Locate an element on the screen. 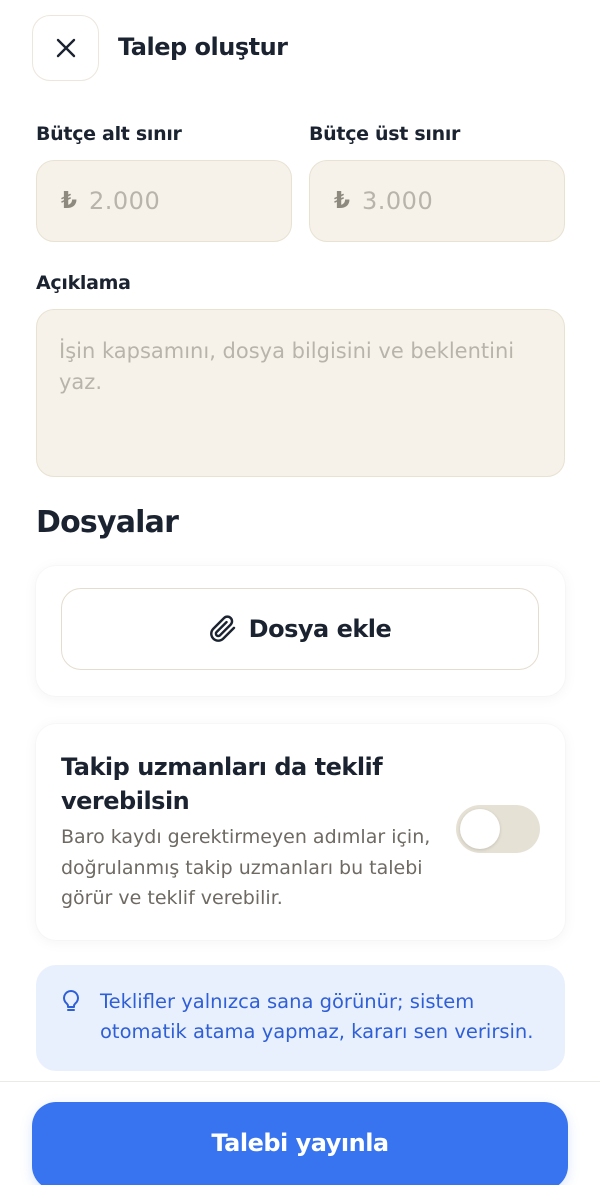 The height and width of the screenshot is (1185, 600). paperclip-icon is located at coordinates (222, 628).